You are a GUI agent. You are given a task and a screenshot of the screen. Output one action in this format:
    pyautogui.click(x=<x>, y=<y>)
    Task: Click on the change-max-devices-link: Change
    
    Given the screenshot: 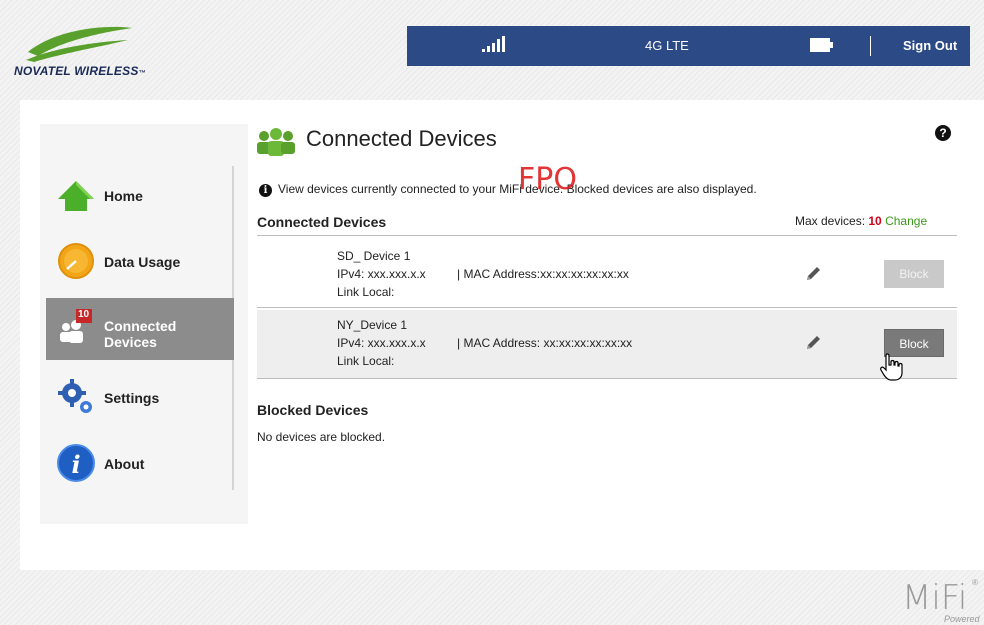 What is the action you would take?
    pyautogui.click(x=906, y=221)
    